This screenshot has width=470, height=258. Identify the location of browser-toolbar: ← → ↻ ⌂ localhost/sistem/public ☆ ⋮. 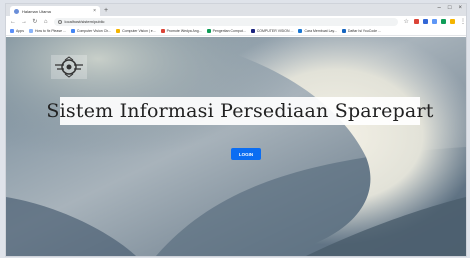
(236, 21).